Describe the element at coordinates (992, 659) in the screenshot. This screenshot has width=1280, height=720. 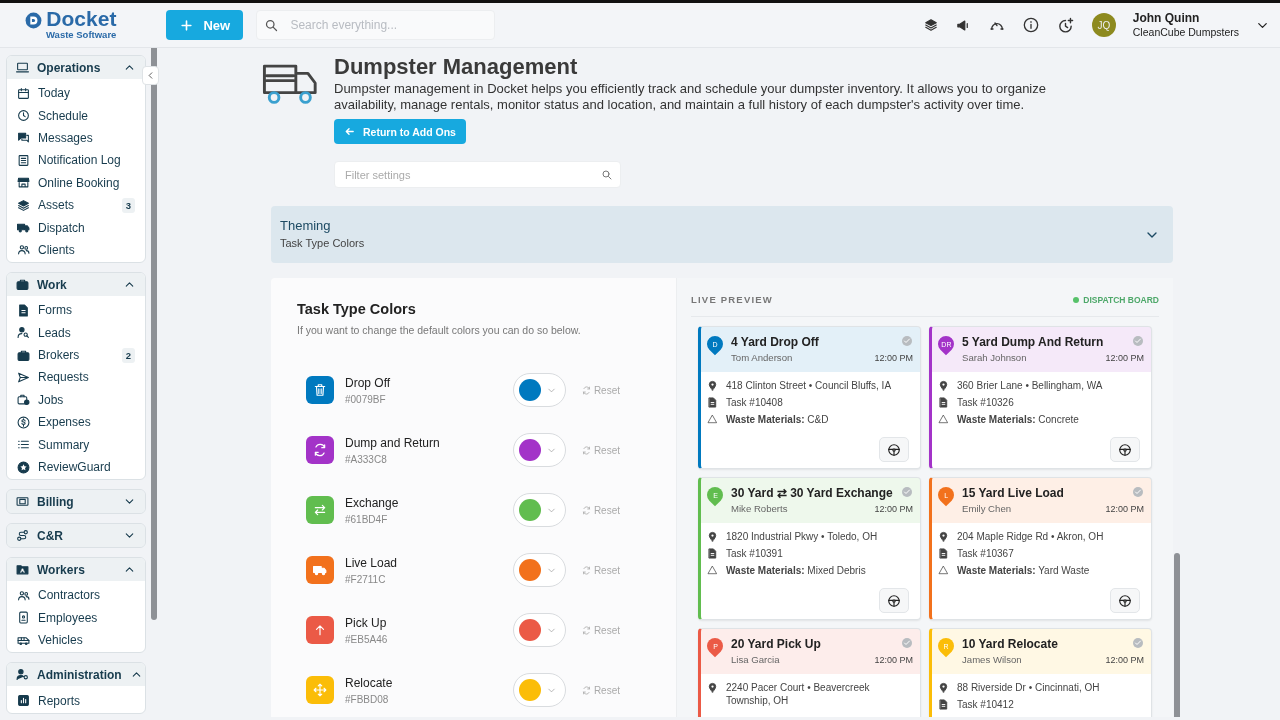
I see `customer-name: James Wilson` at that location.